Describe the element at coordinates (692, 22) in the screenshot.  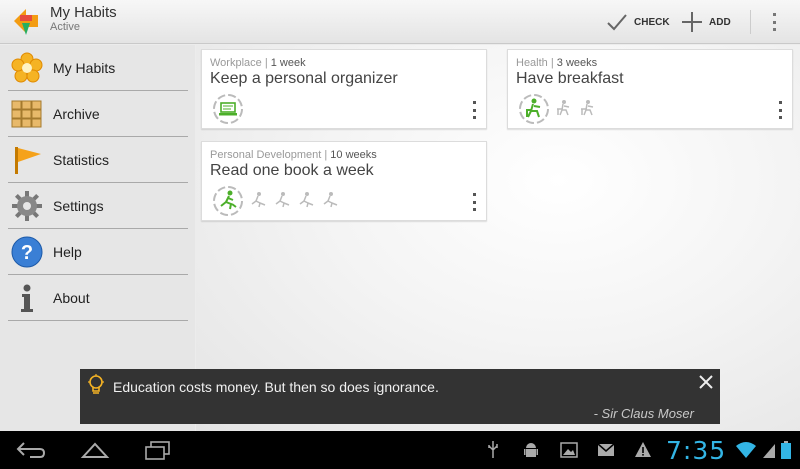
I see `plus-icon` at that location.